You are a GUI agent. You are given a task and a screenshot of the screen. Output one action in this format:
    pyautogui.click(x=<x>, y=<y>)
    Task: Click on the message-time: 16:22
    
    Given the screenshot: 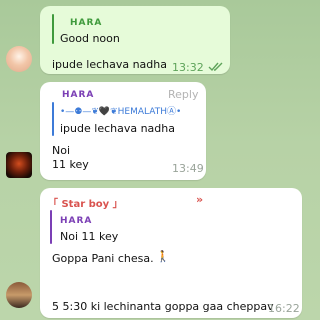 What is the action you would take?
    pyautogui.click(x=284, y=308)
    